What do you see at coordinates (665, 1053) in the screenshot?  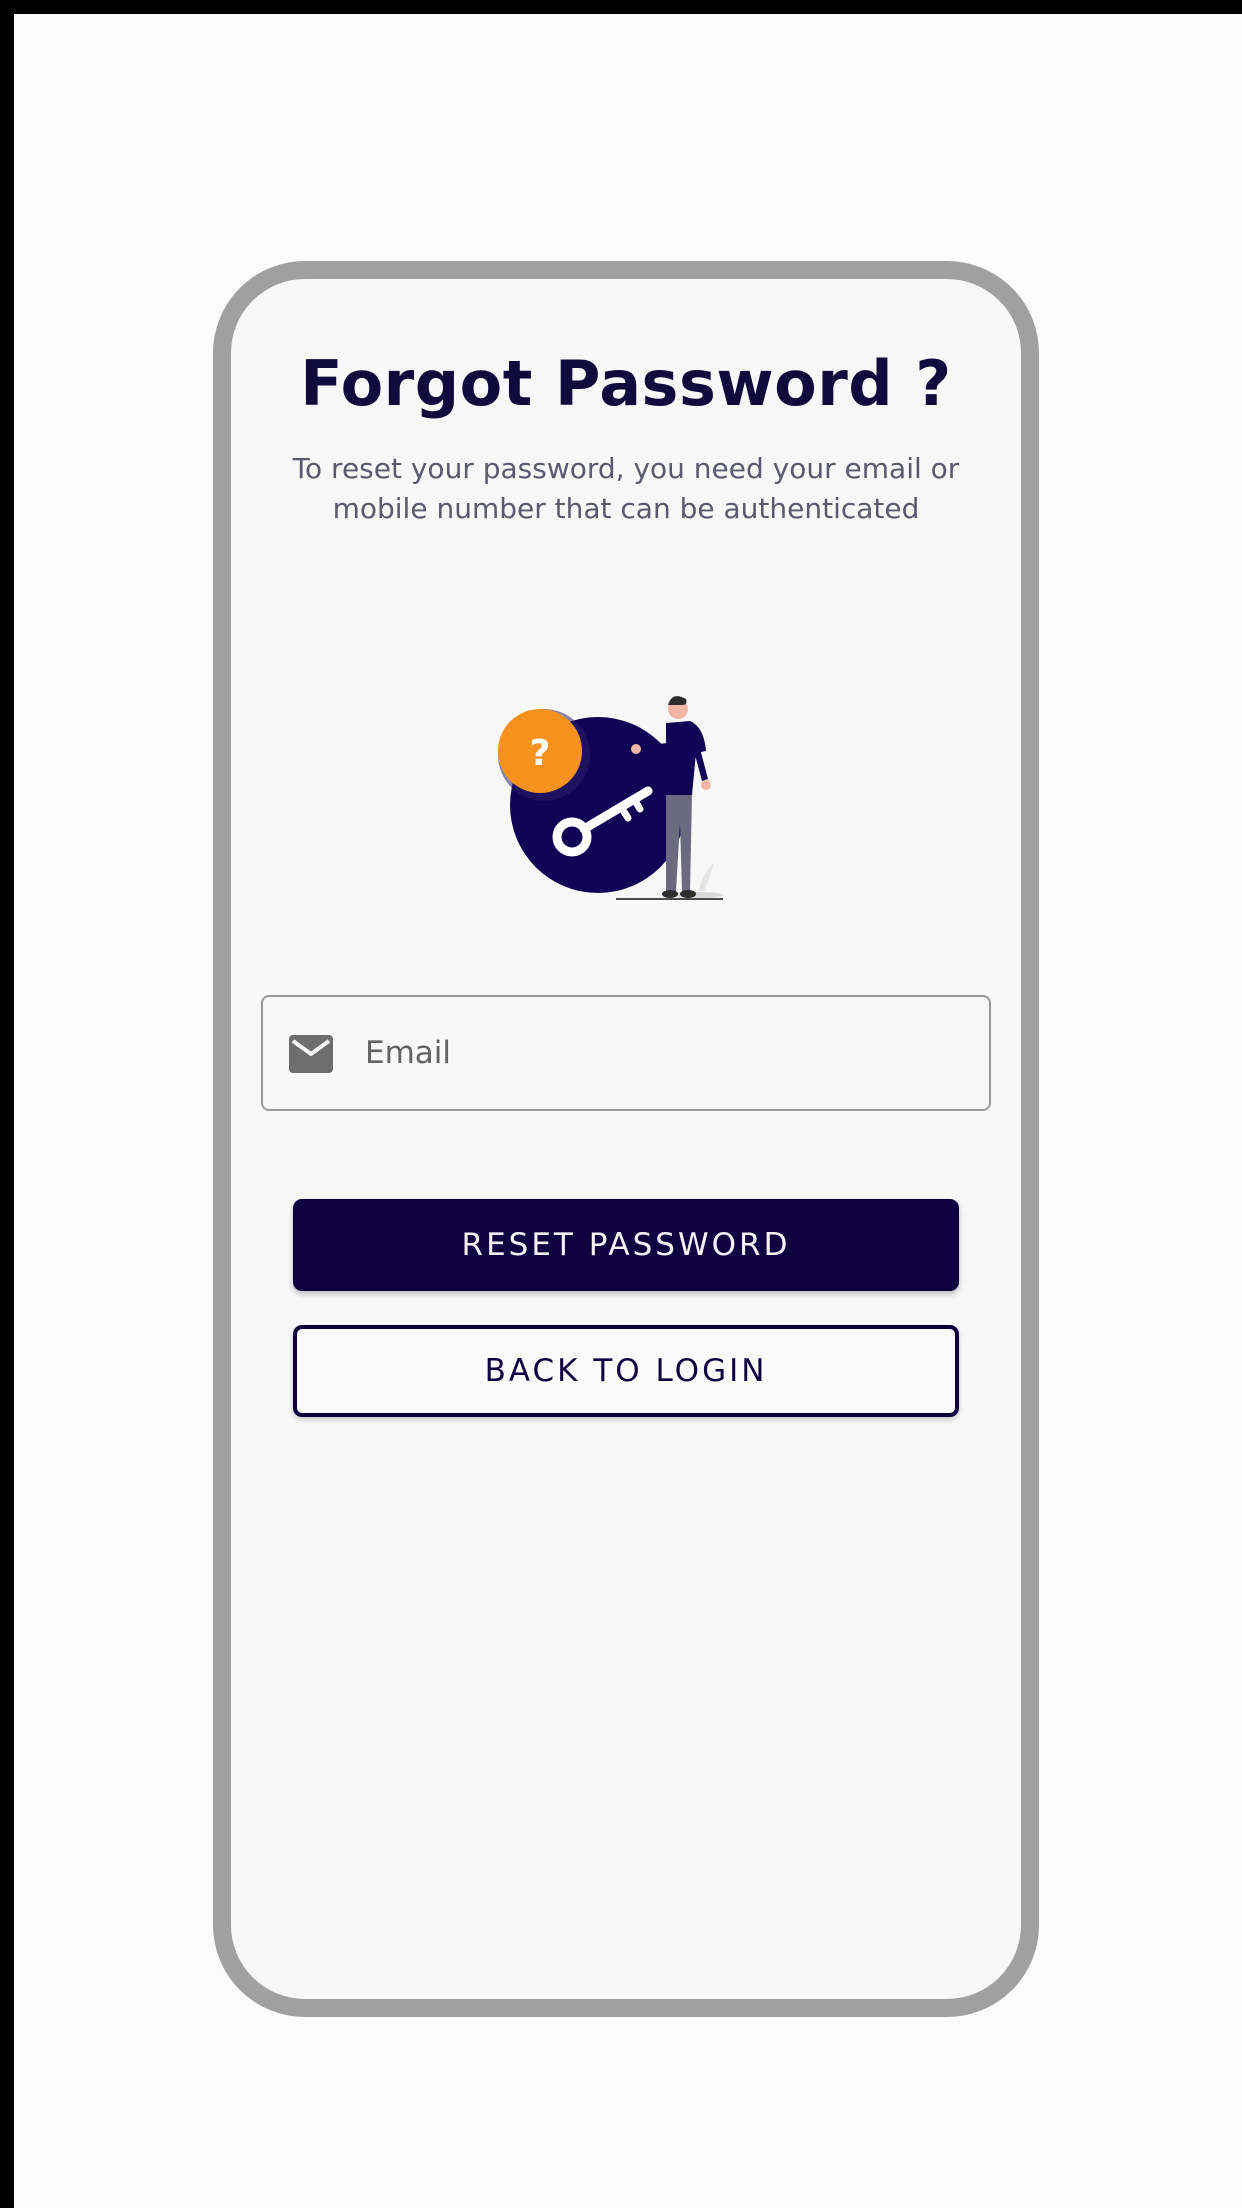 I see `email-input` at bounding box center [665, 1053].